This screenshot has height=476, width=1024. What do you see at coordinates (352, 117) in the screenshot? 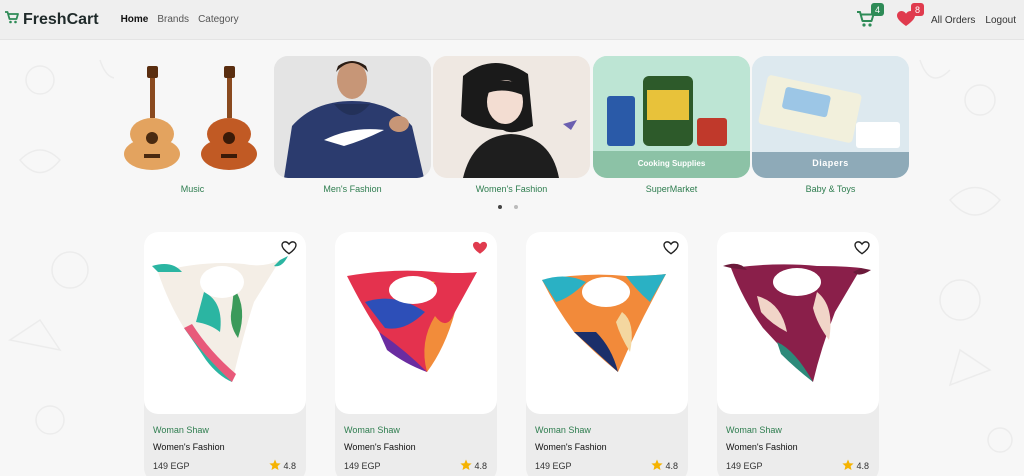
I see `category-image-man-hoodie` at bounding box center [352, 117].